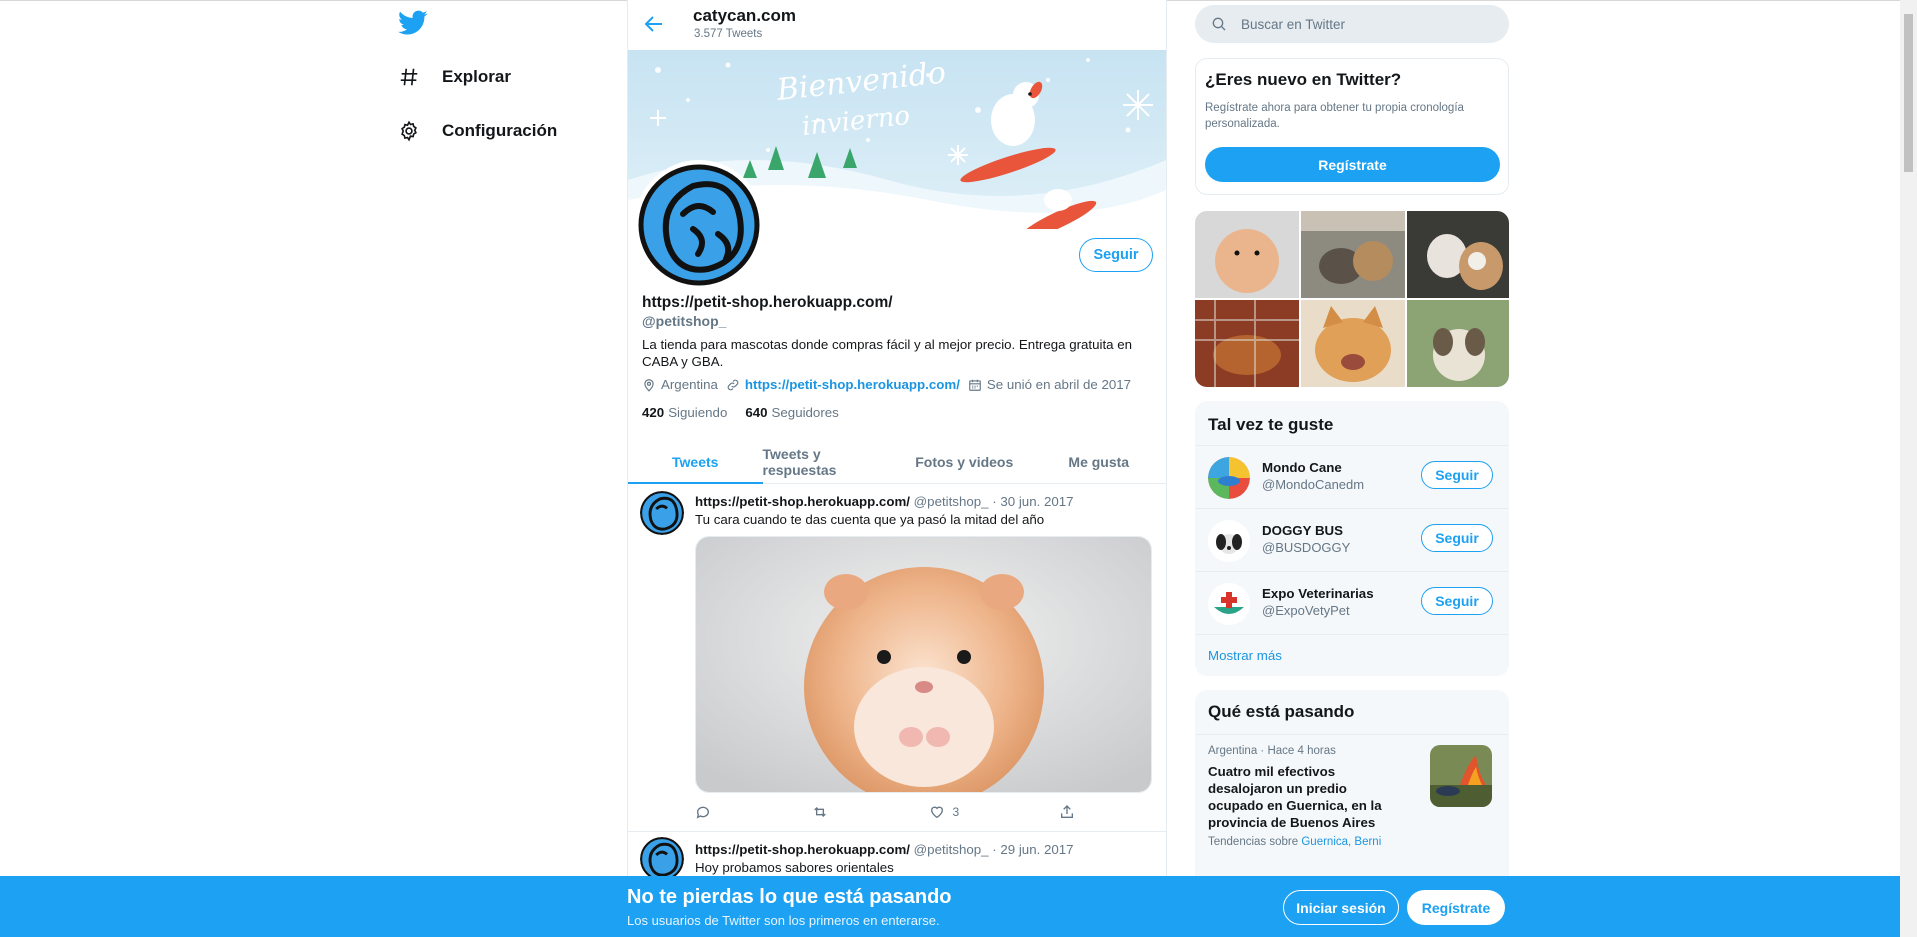  I want to click on nav-item-explorar: Explorar, so click(452, 77).